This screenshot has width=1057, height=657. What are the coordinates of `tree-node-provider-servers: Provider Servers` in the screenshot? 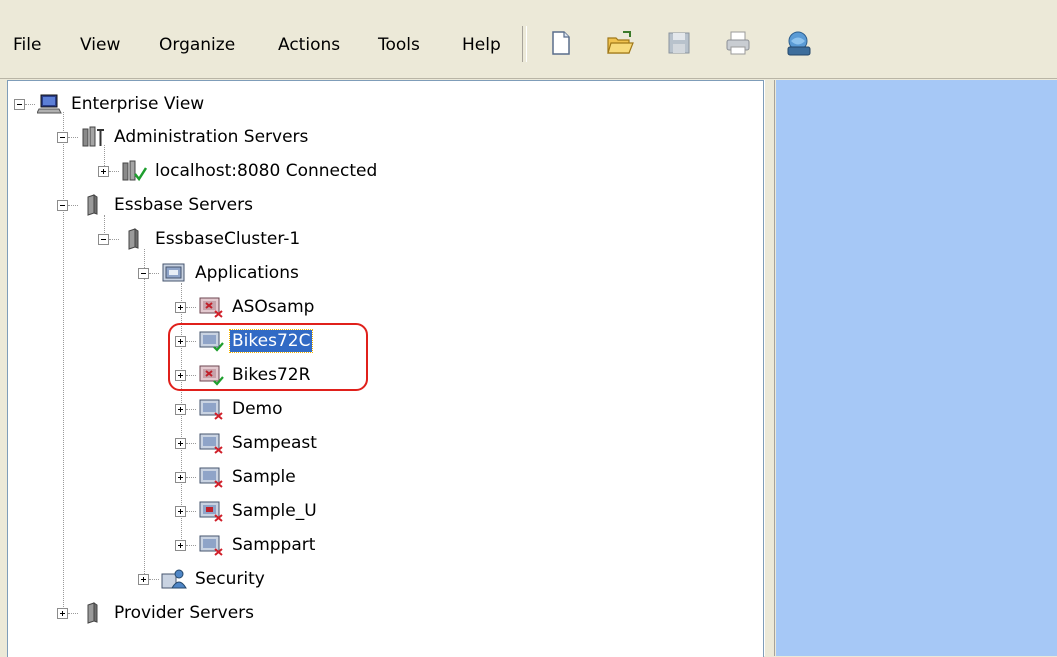 It's located at (156, 613).